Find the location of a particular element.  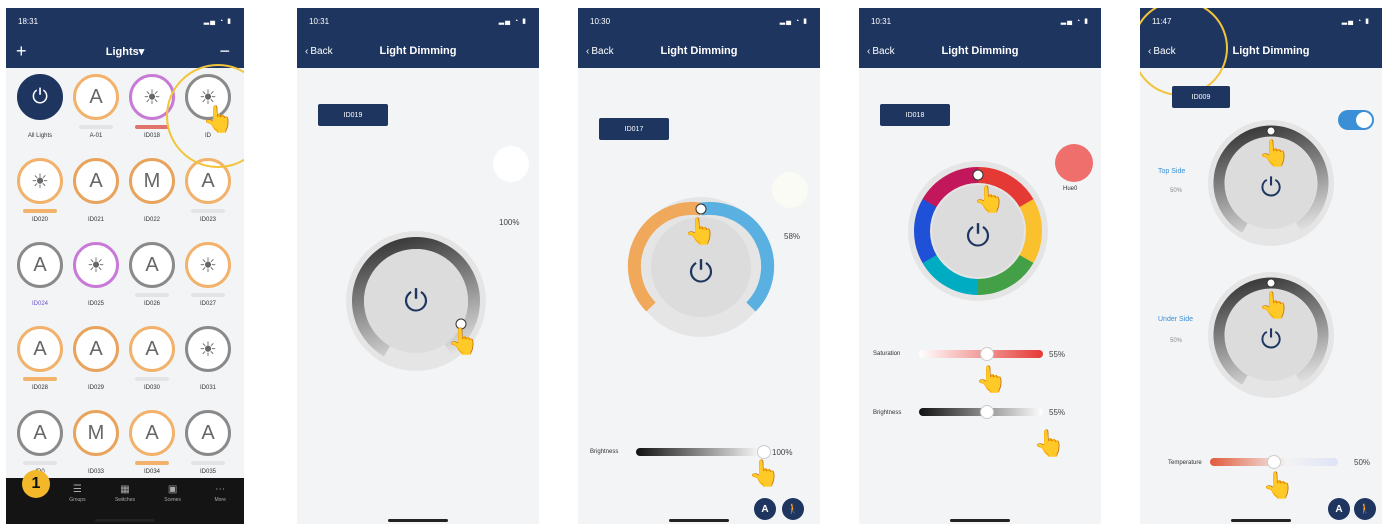

light-tile: ☀ ID031 is located at coordinates (208, 366).